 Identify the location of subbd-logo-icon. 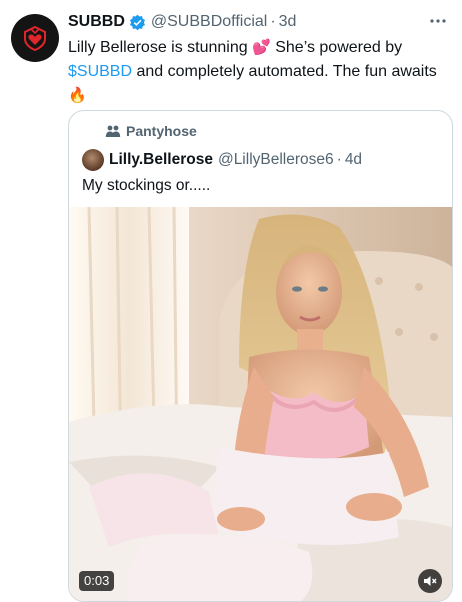
(35, 38).